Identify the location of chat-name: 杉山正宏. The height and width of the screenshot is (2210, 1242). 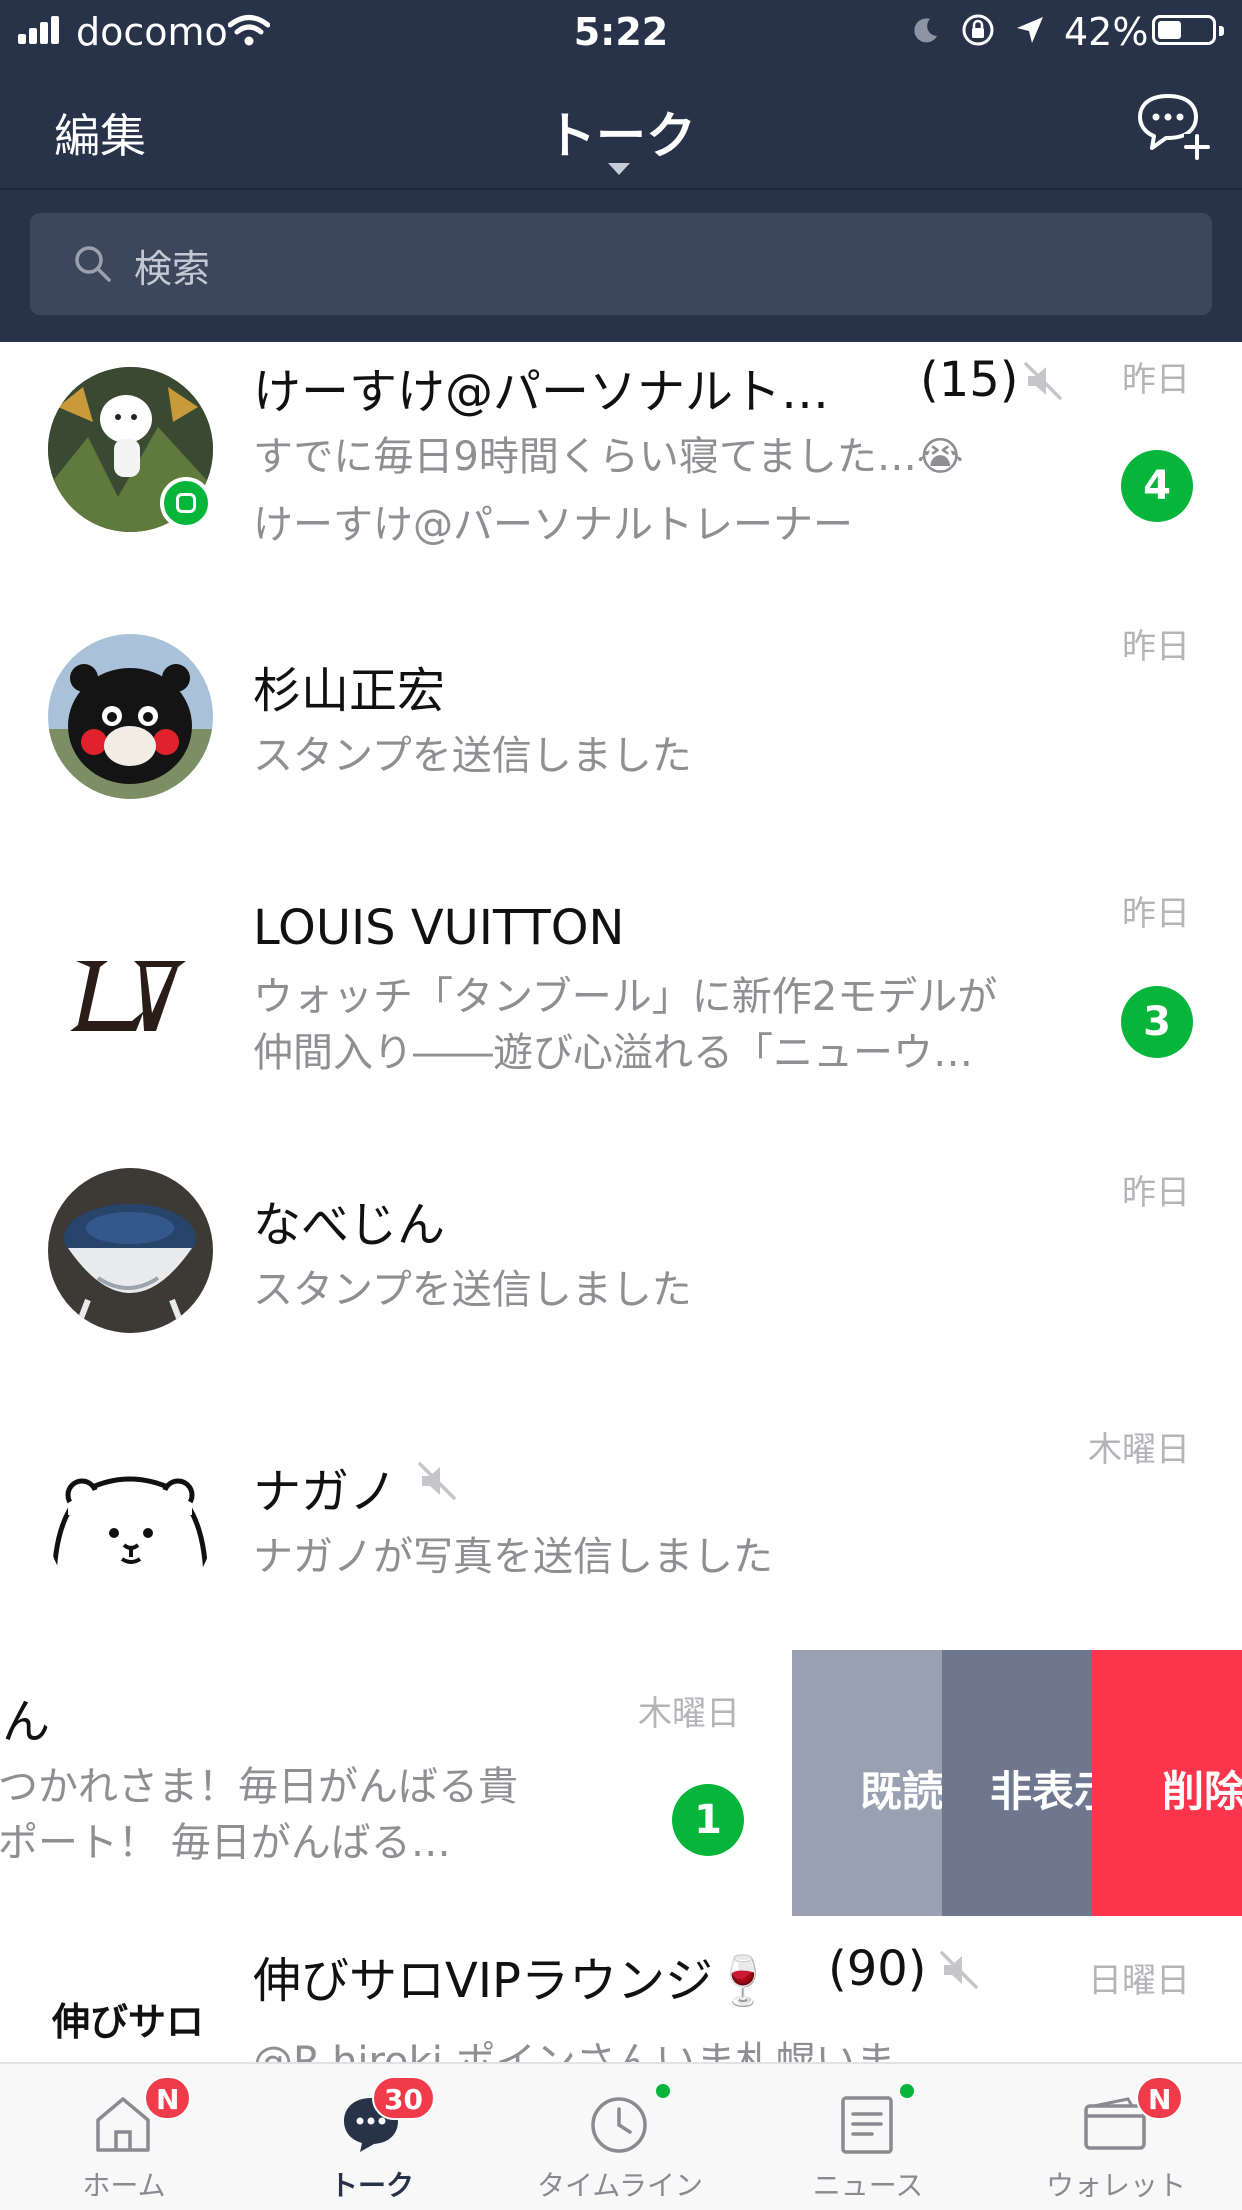
(349, 691).